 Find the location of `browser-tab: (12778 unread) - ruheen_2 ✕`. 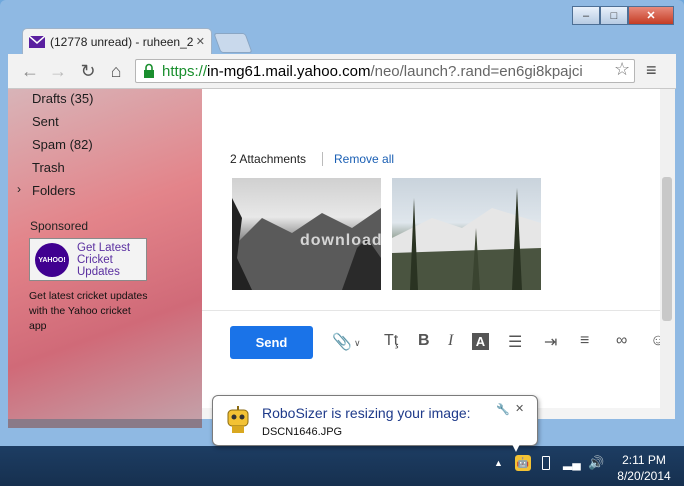

browser-tab: (12778 unread) - ruheen_2 ✕ is located at coordinates (117, 41).